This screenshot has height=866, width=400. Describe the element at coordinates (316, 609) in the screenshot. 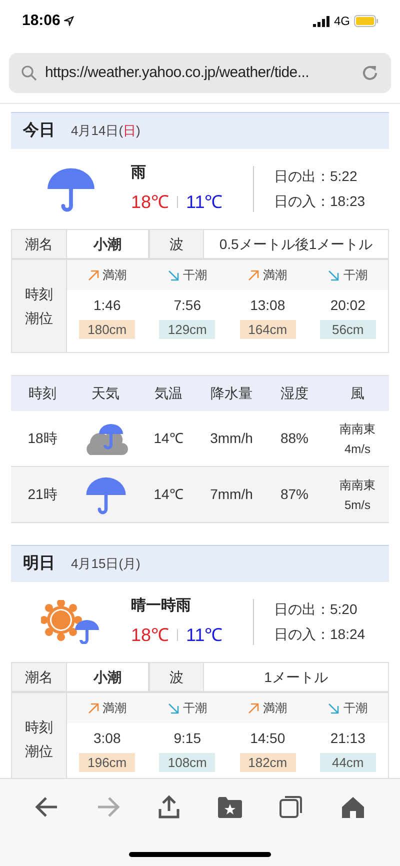

I see `sunrise-text: 日の出：5:20` at that location.